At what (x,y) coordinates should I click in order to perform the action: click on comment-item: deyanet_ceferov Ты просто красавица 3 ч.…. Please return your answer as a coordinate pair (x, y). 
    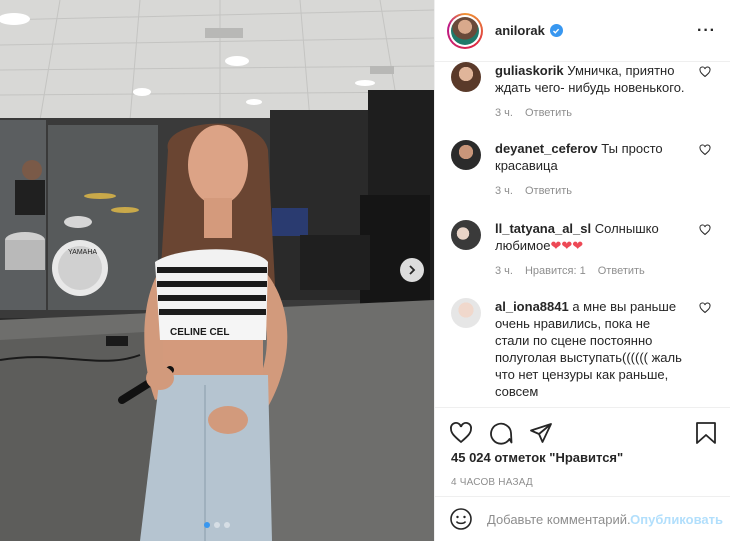
    Looking at the image, I should click on (586, 170).